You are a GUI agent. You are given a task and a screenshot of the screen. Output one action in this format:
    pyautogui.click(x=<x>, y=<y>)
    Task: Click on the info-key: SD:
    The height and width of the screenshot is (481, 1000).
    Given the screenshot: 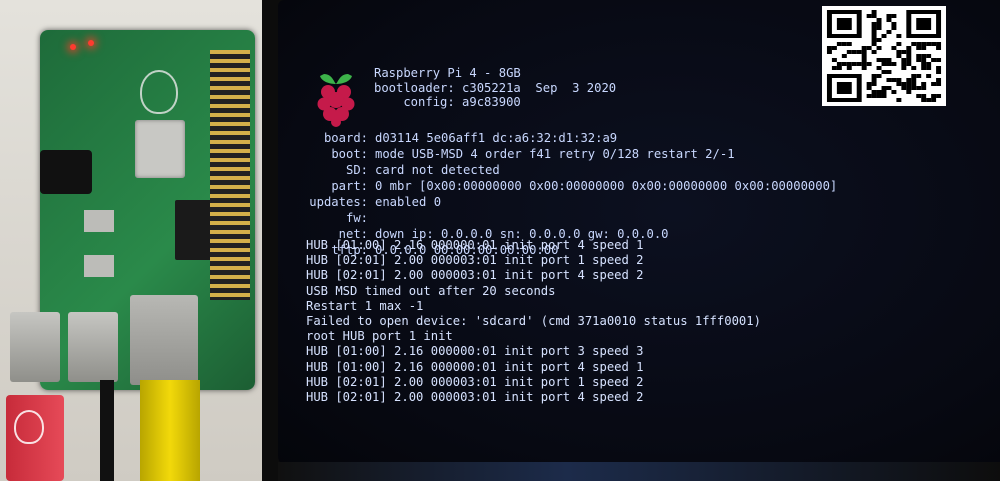 What is the action you would take?
    pyautogui.click(x=356, y=170)
    